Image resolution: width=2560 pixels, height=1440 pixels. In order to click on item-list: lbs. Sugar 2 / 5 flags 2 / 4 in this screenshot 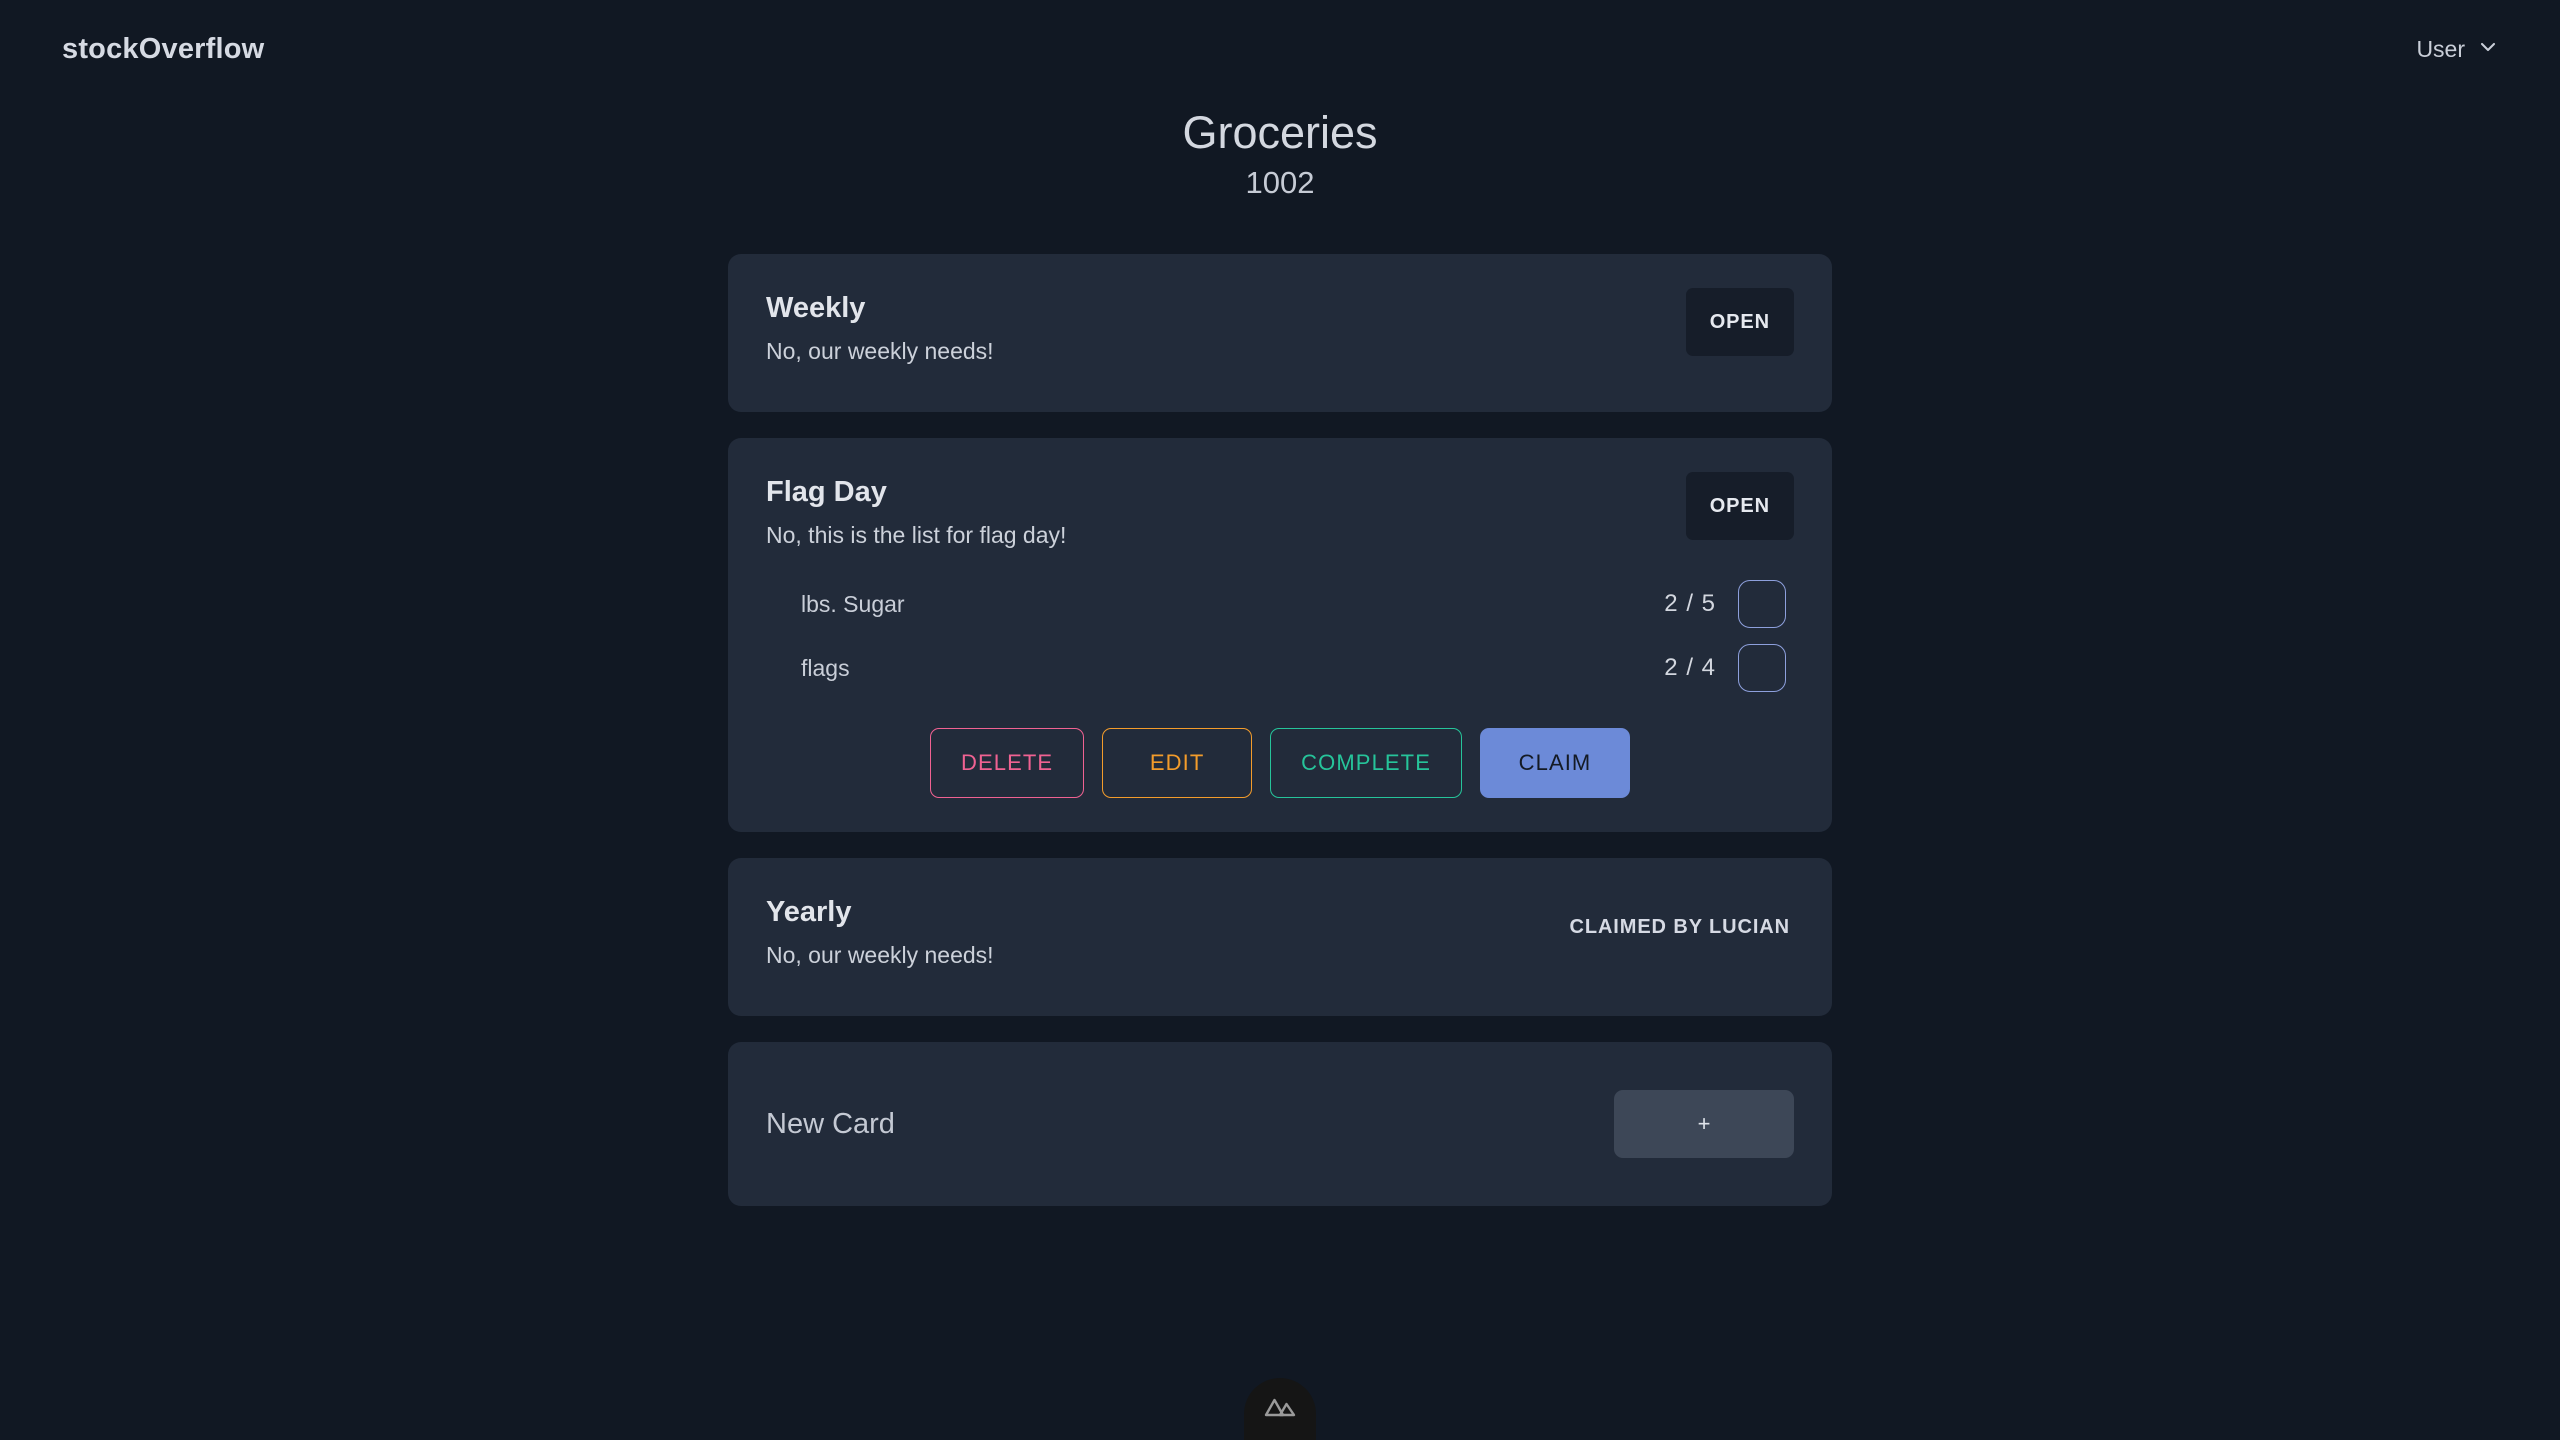, I will do `click(1280, 636)`.